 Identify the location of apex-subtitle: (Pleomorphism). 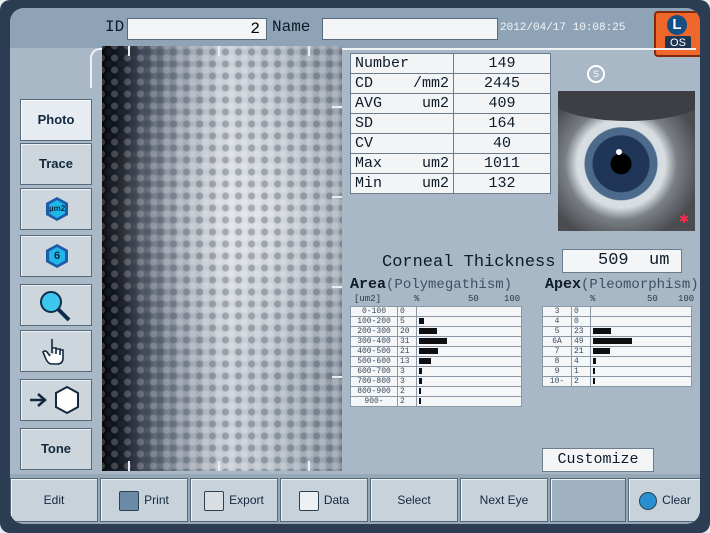
(640, 285).